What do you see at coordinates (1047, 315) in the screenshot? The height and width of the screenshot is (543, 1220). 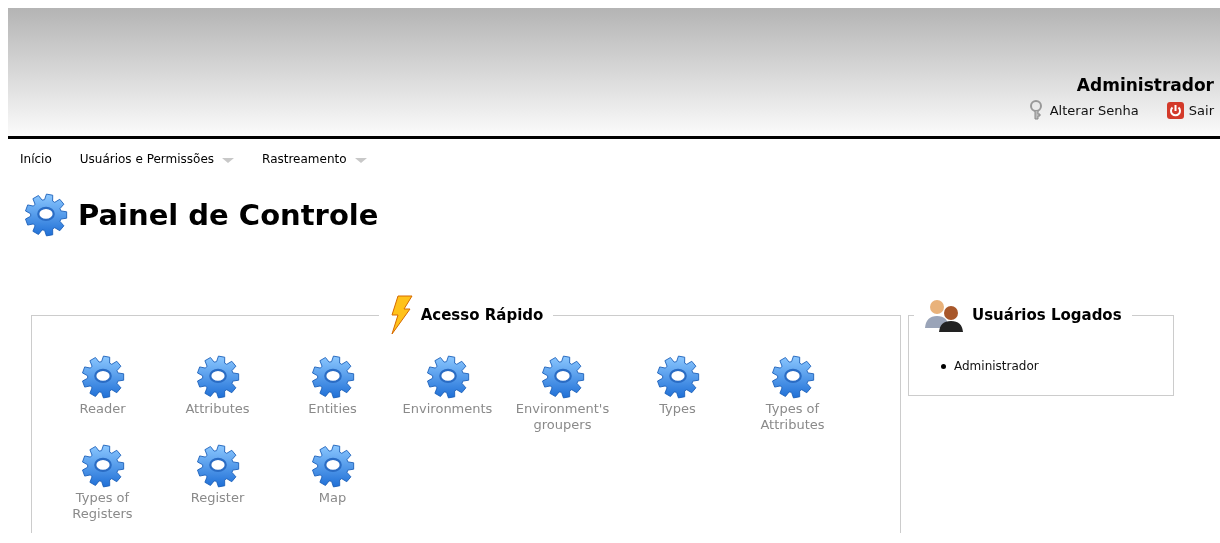 I see `panel-title: Usuários Logados` at bounding box center [1047, 315].